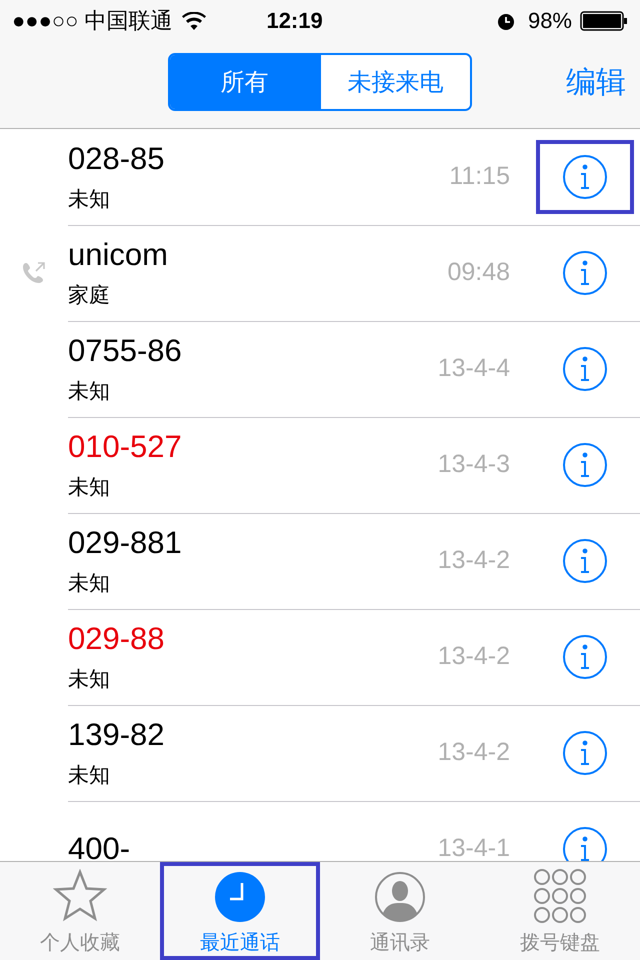  I want to click on tab-bar-item: 个人收藏, so click(80, 911).